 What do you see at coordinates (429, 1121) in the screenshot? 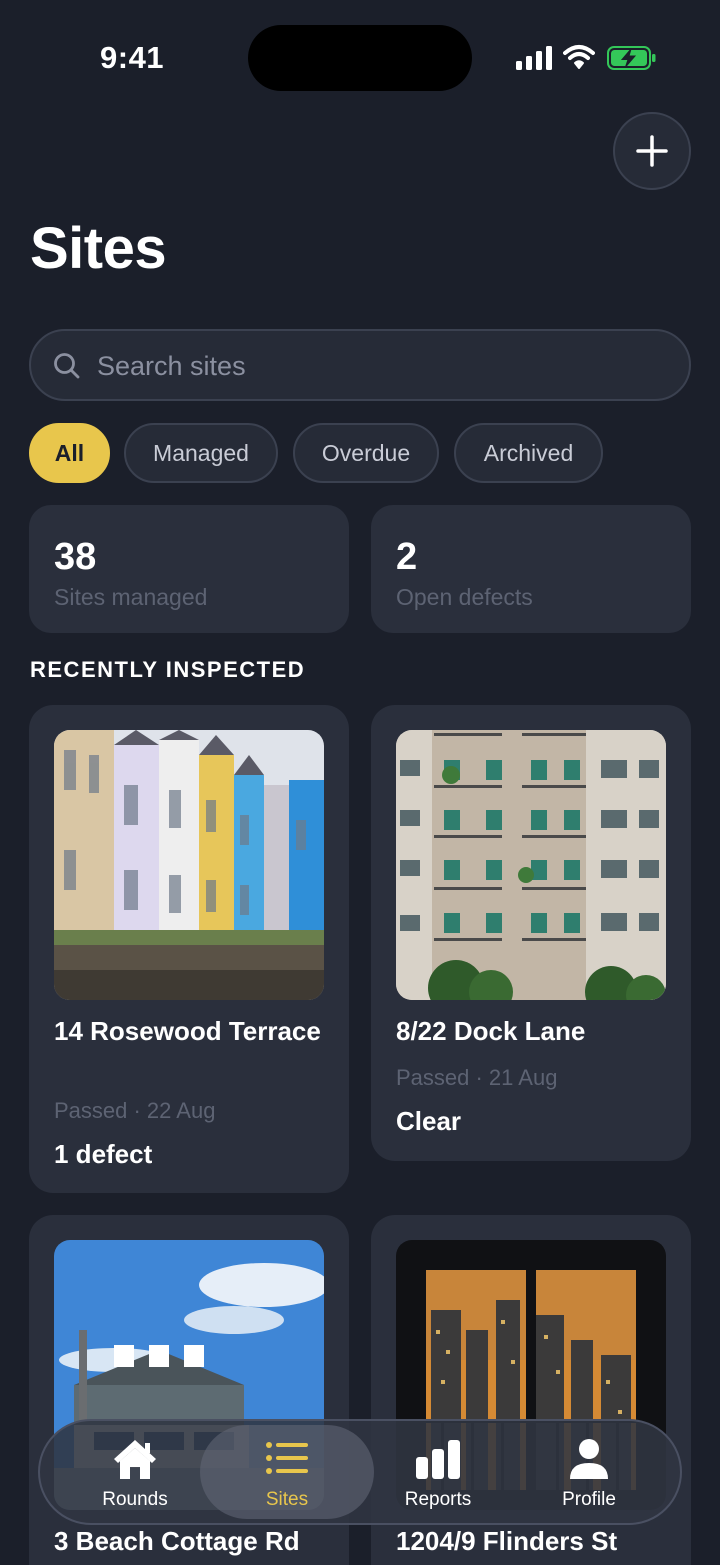
I see `site-status: Clear` at bounding box center [429, 1121].